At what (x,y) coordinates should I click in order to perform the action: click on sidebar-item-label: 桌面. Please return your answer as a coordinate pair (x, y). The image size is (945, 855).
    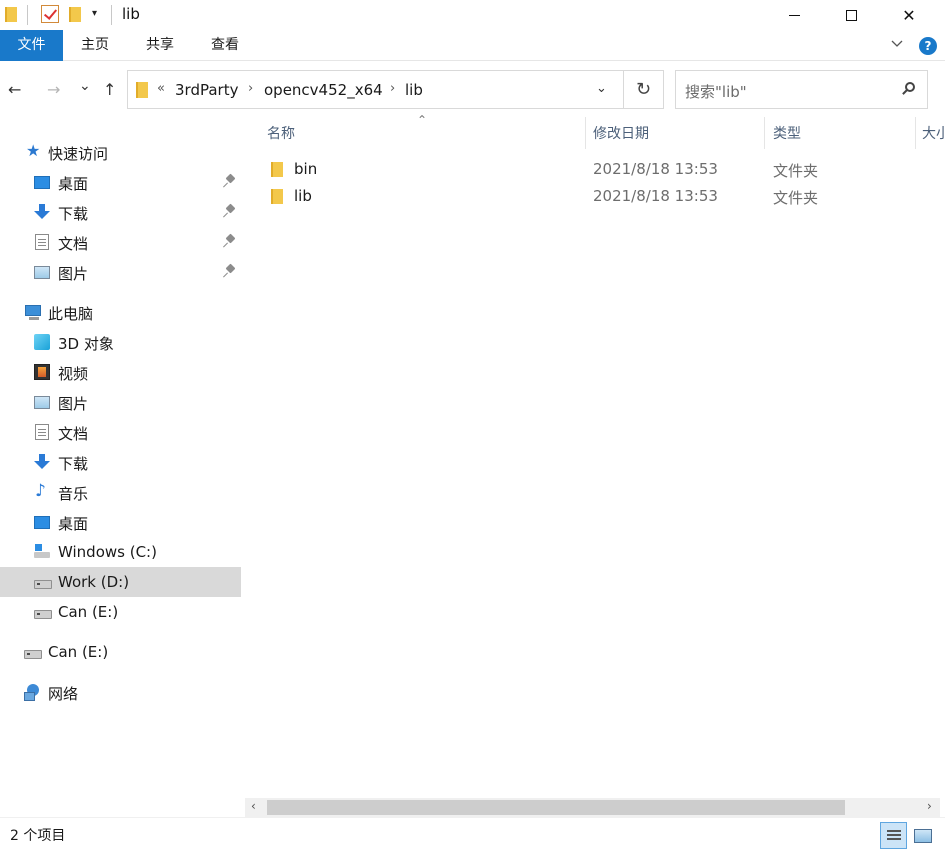
    Looking at the image, I should click on (73, 184).